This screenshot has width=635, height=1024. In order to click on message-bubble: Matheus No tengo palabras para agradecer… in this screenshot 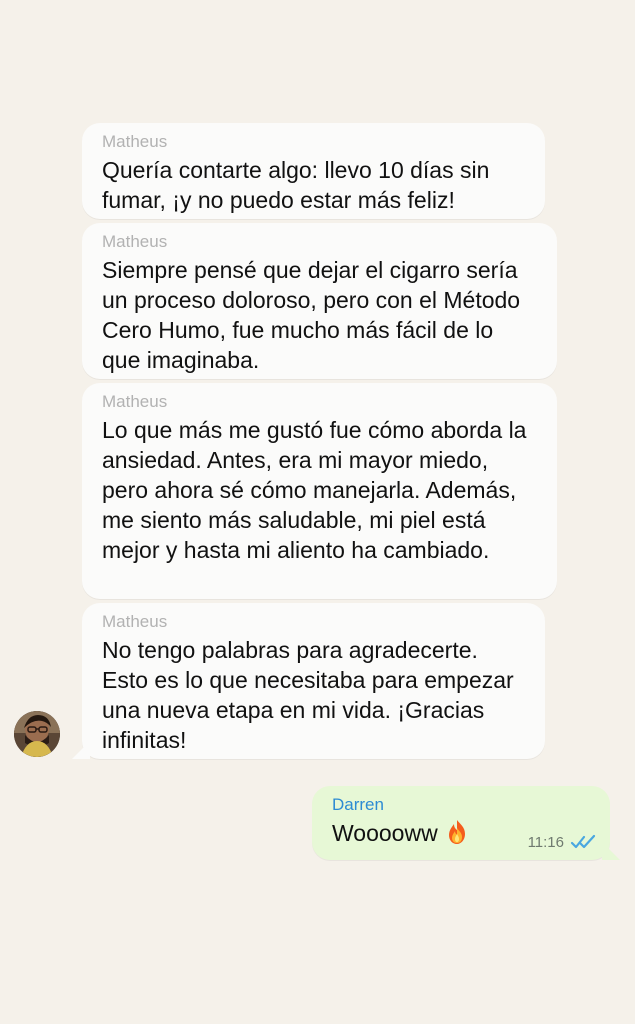, I will do `click(308, 681)`.